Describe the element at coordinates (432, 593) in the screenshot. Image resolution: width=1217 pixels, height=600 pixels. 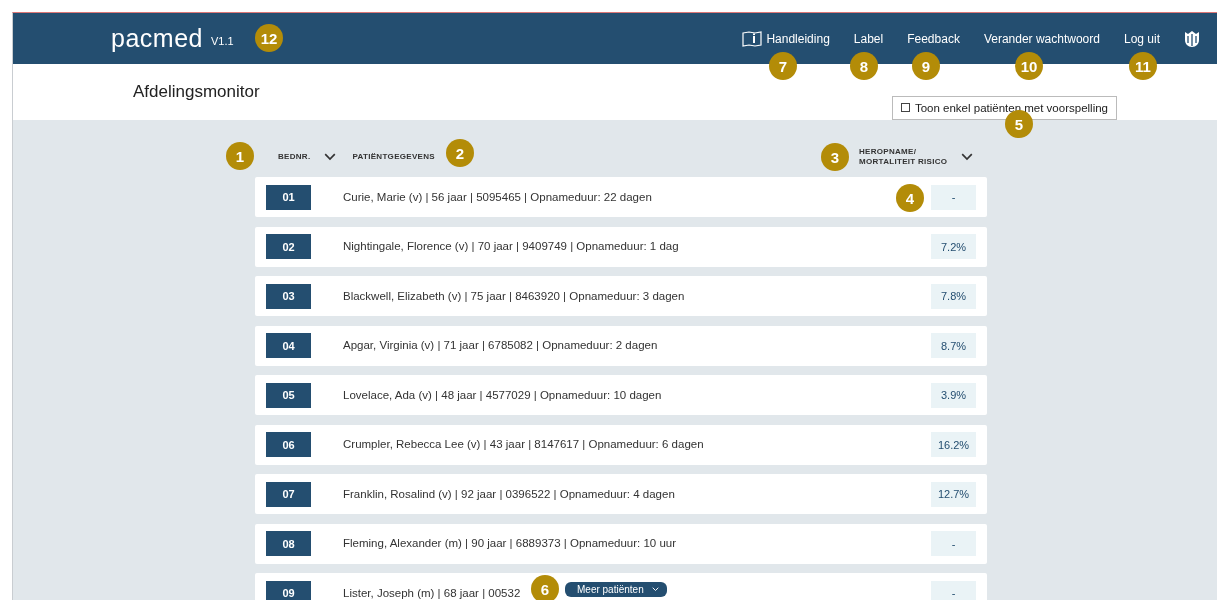
I see `patient-info: Lister, Joseph (m) | 68 jaar | 00532` at that location.